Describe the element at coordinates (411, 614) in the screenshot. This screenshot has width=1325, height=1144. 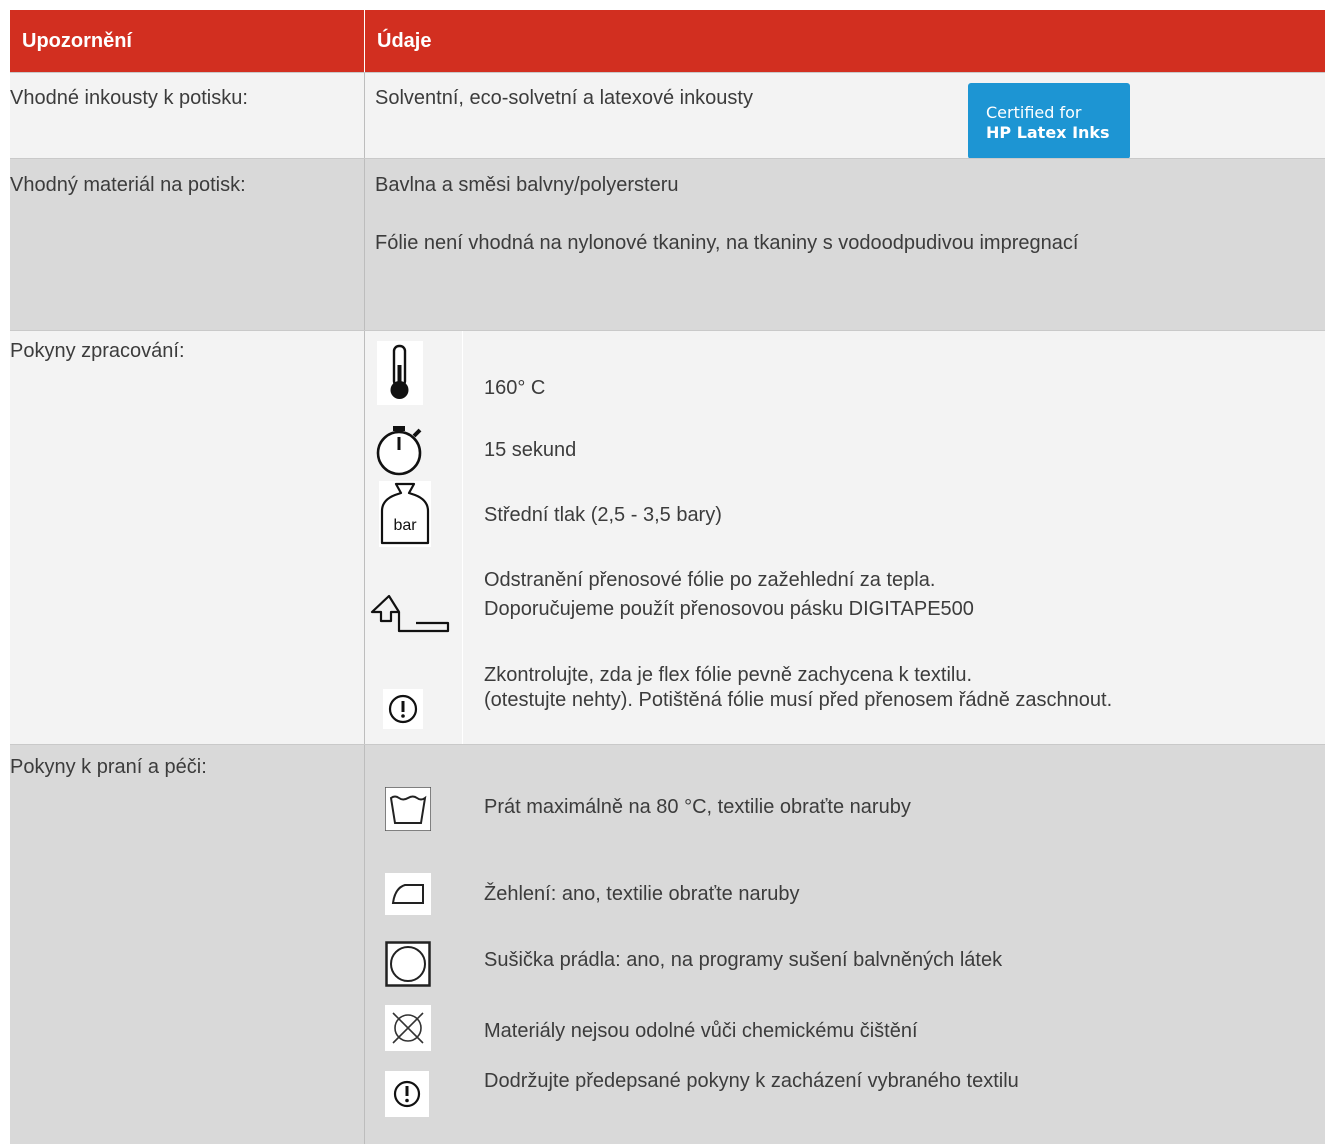
I see `peel-arrow-icon` at that location.